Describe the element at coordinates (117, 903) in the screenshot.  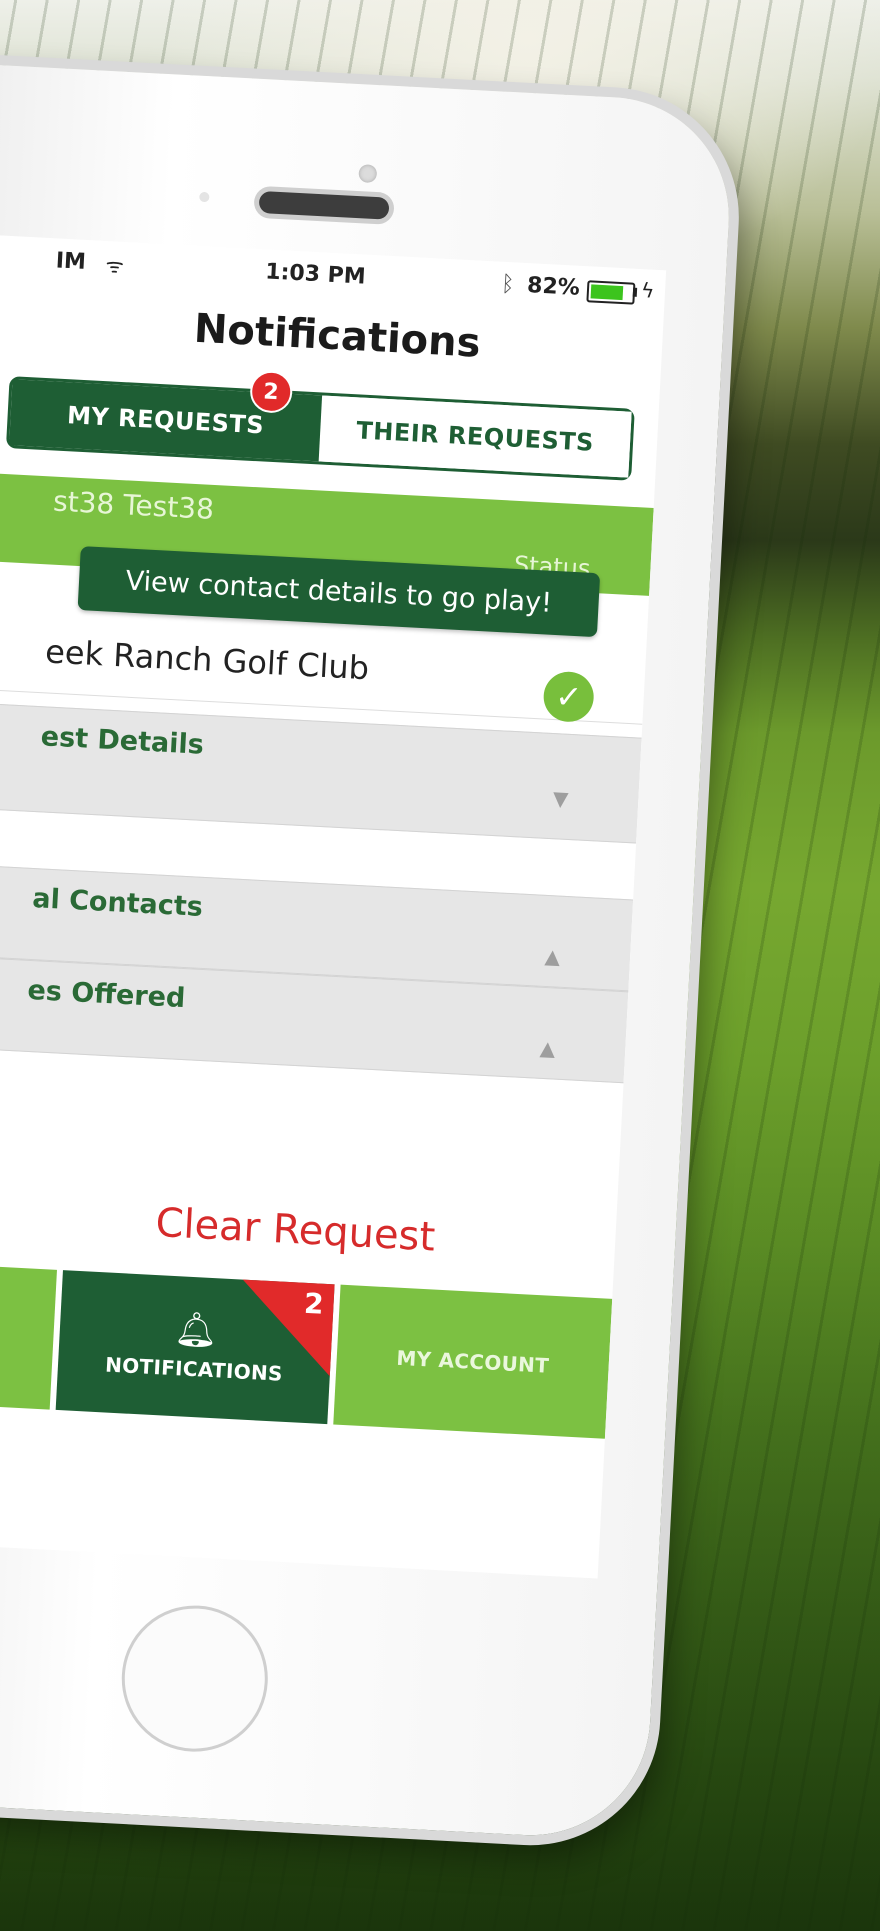
I see `section-label: al Contacts` at that location.